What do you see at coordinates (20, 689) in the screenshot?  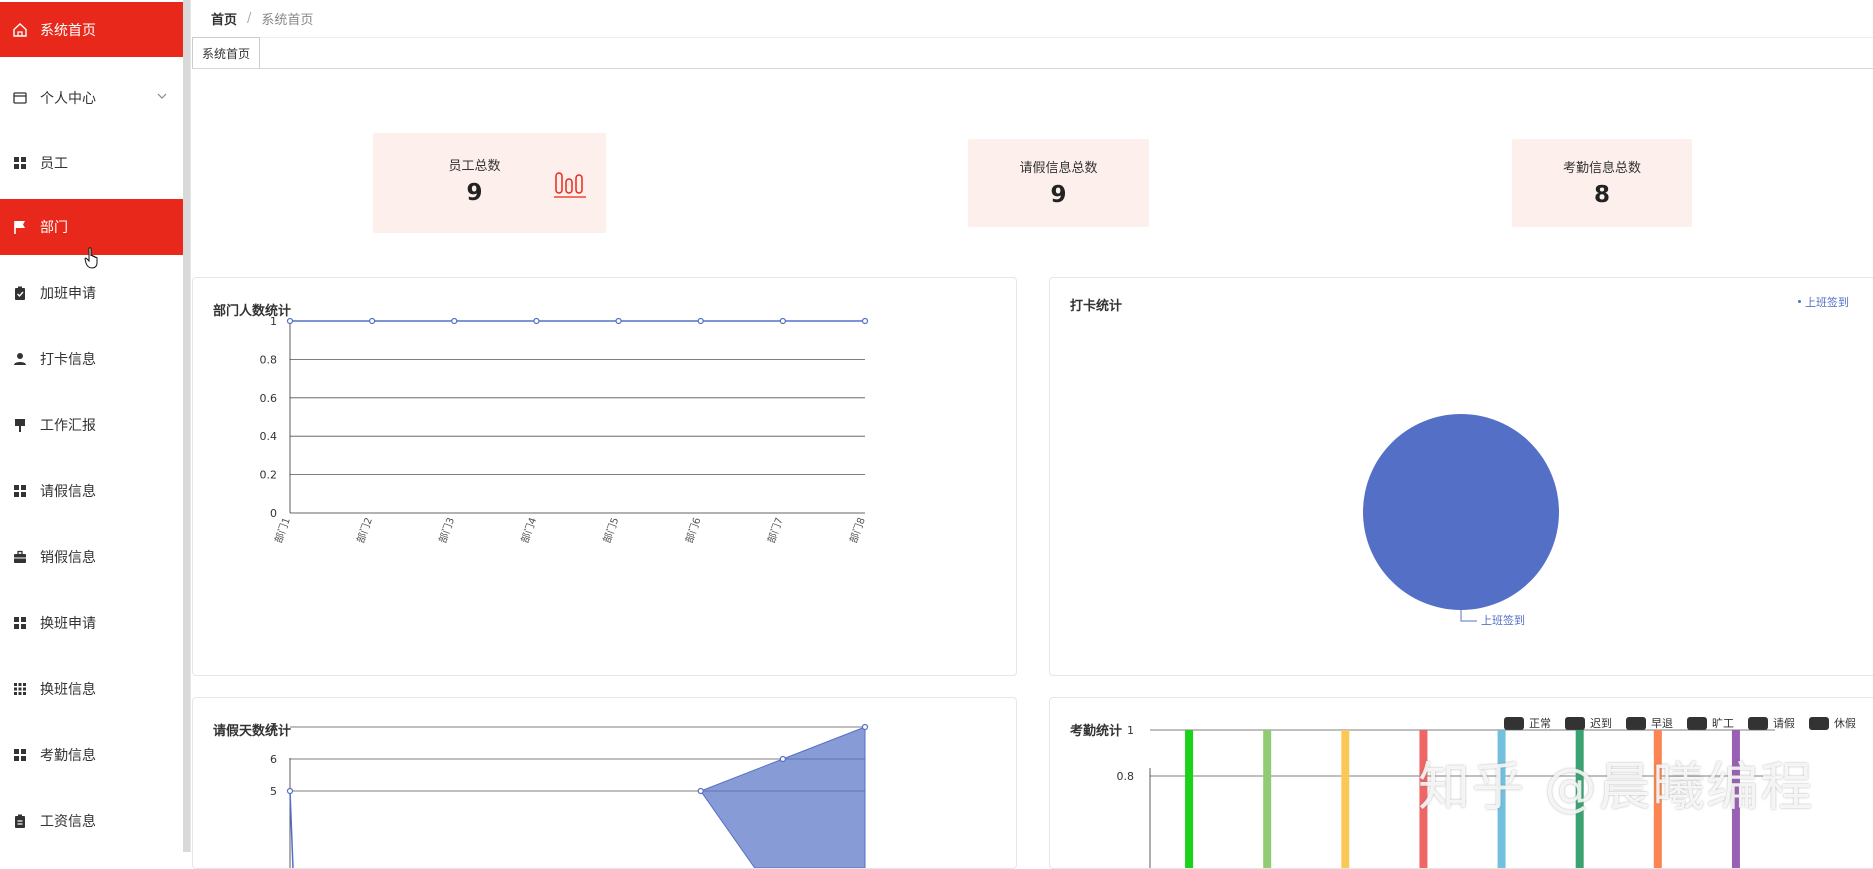 I see `apps-icon` at bounding box center [20, 689].